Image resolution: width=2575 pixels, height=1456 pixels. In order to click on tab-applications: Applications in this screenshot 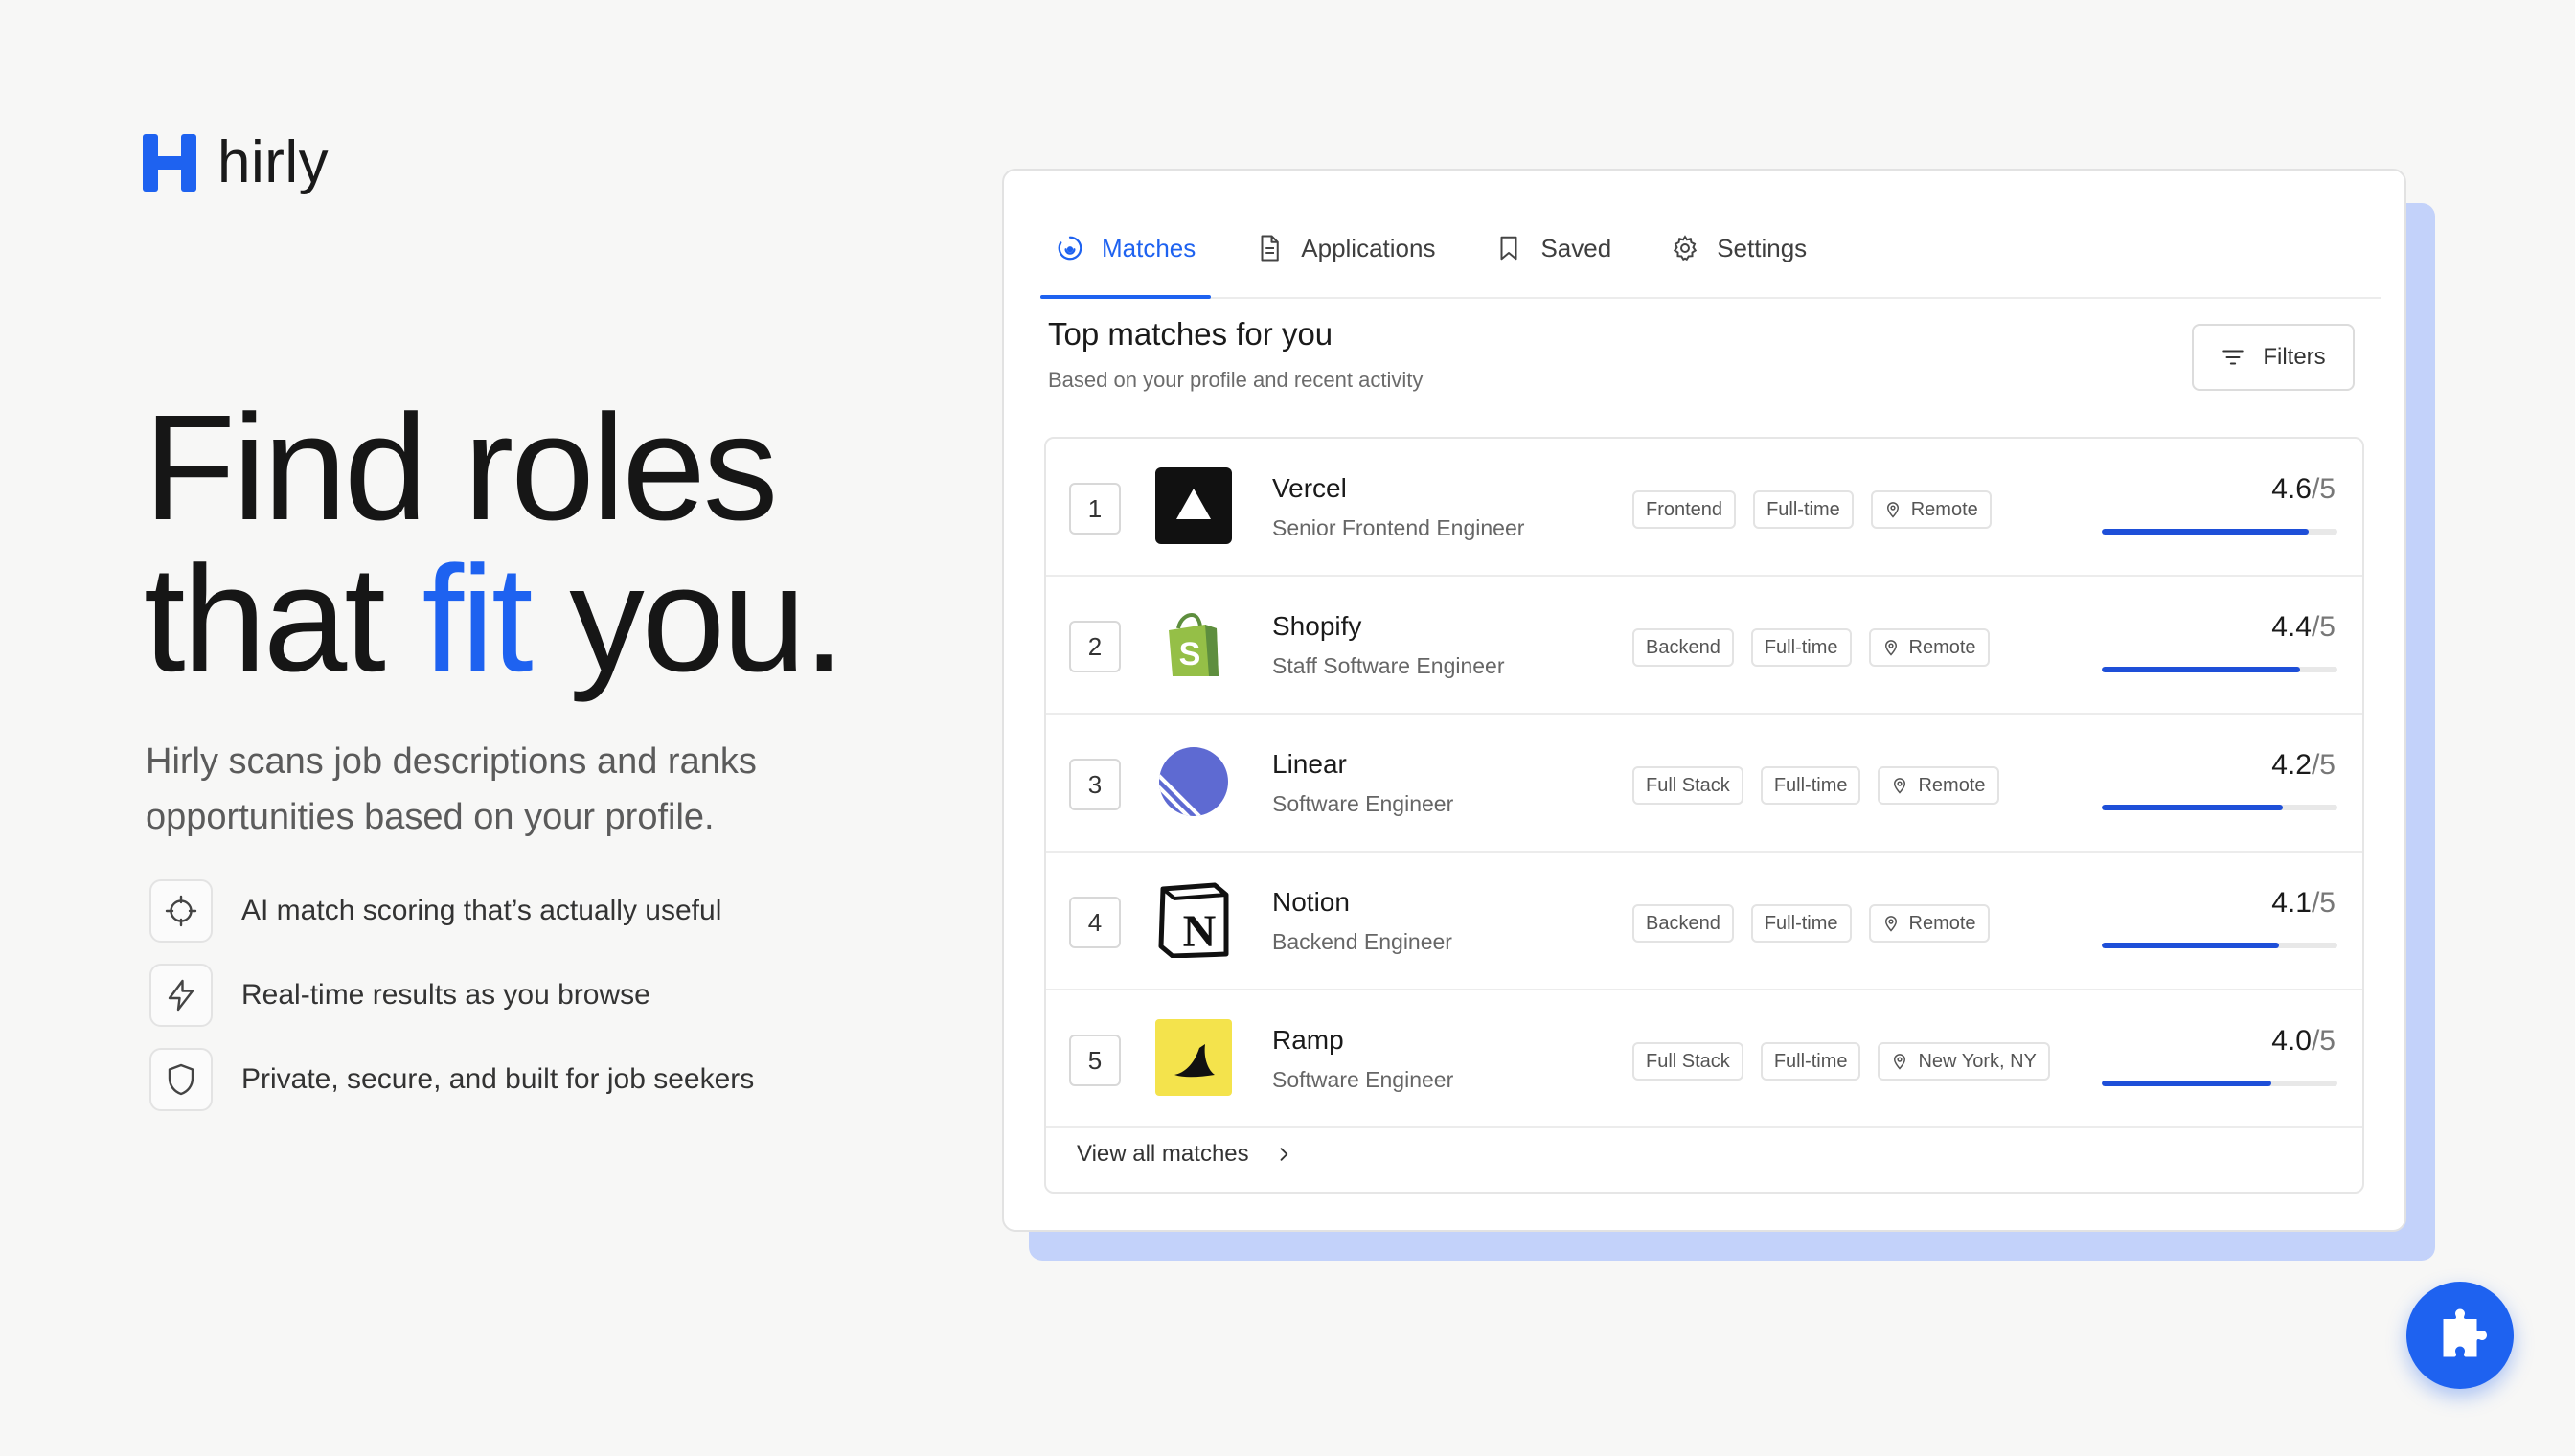, I will do `click(1345, 248)`.